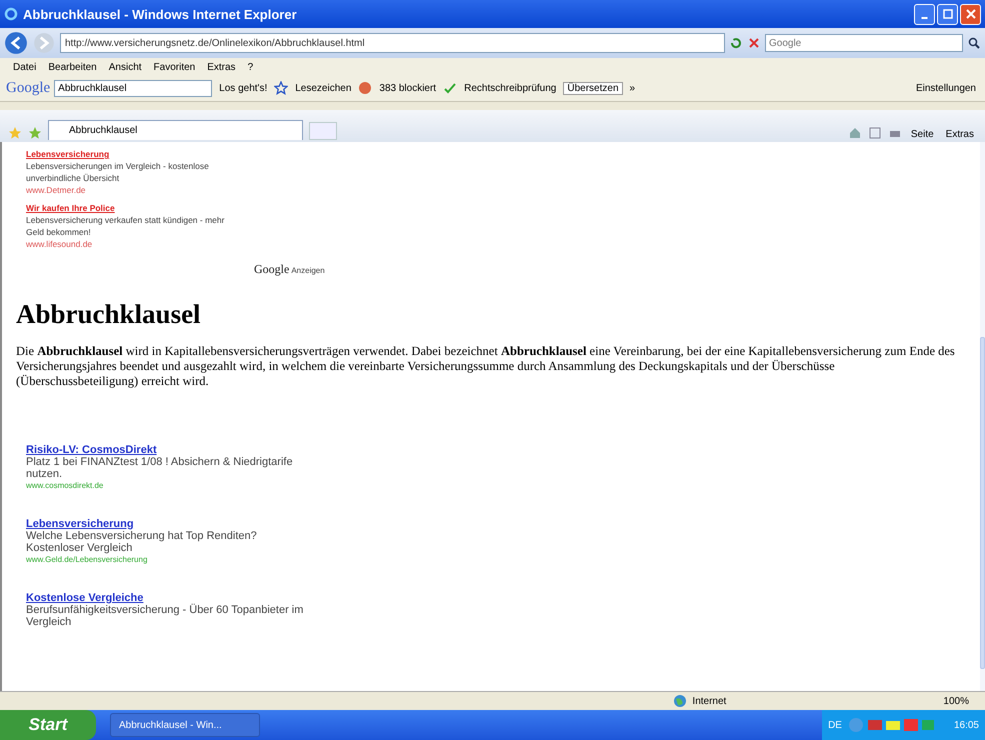  I want to click on more-button: », so click(632, 88).